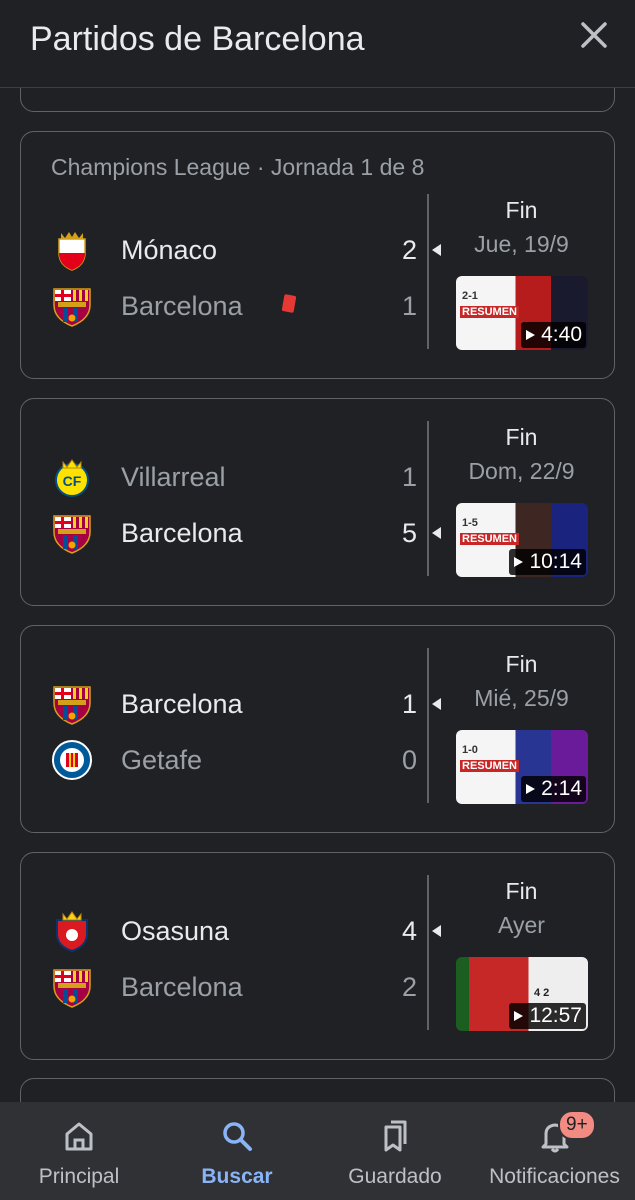 This screenshot has width=635, height=1200. Describe the element at coordinates (470, 523) in the screenshot. I see `thumb-score-text: 1-5` at that location.